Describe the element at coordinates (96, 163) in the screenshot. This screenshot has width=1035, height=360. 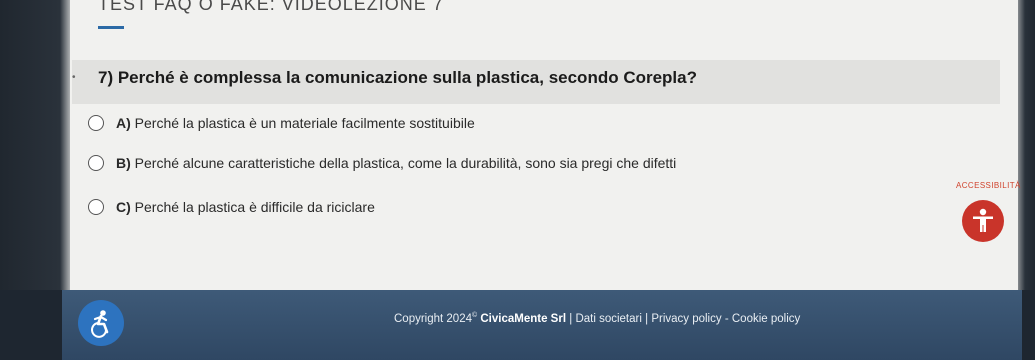
I see `radio-b` at that location.